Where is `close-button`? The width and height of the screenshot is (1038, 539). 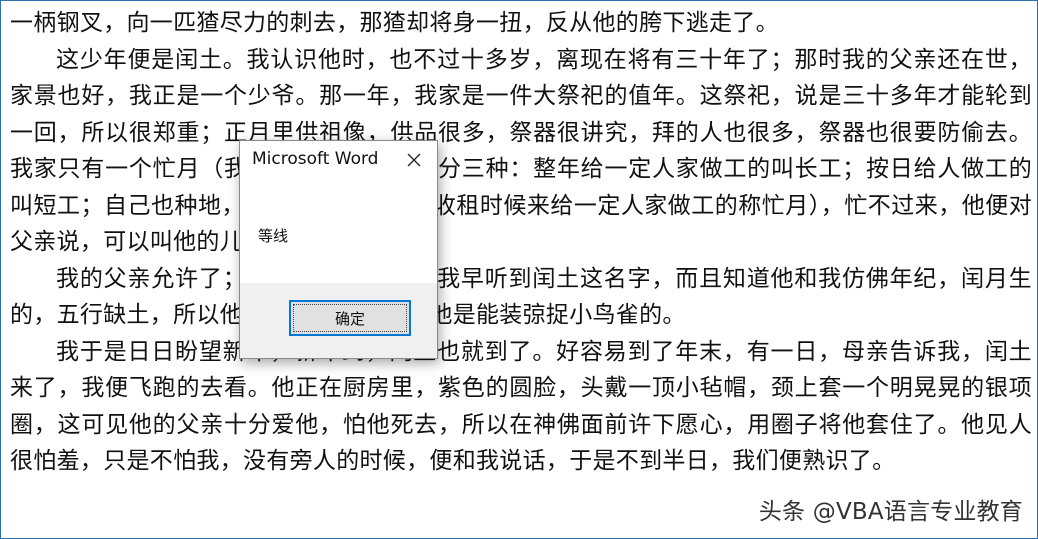 close-button is located at coordinates (414, 160).